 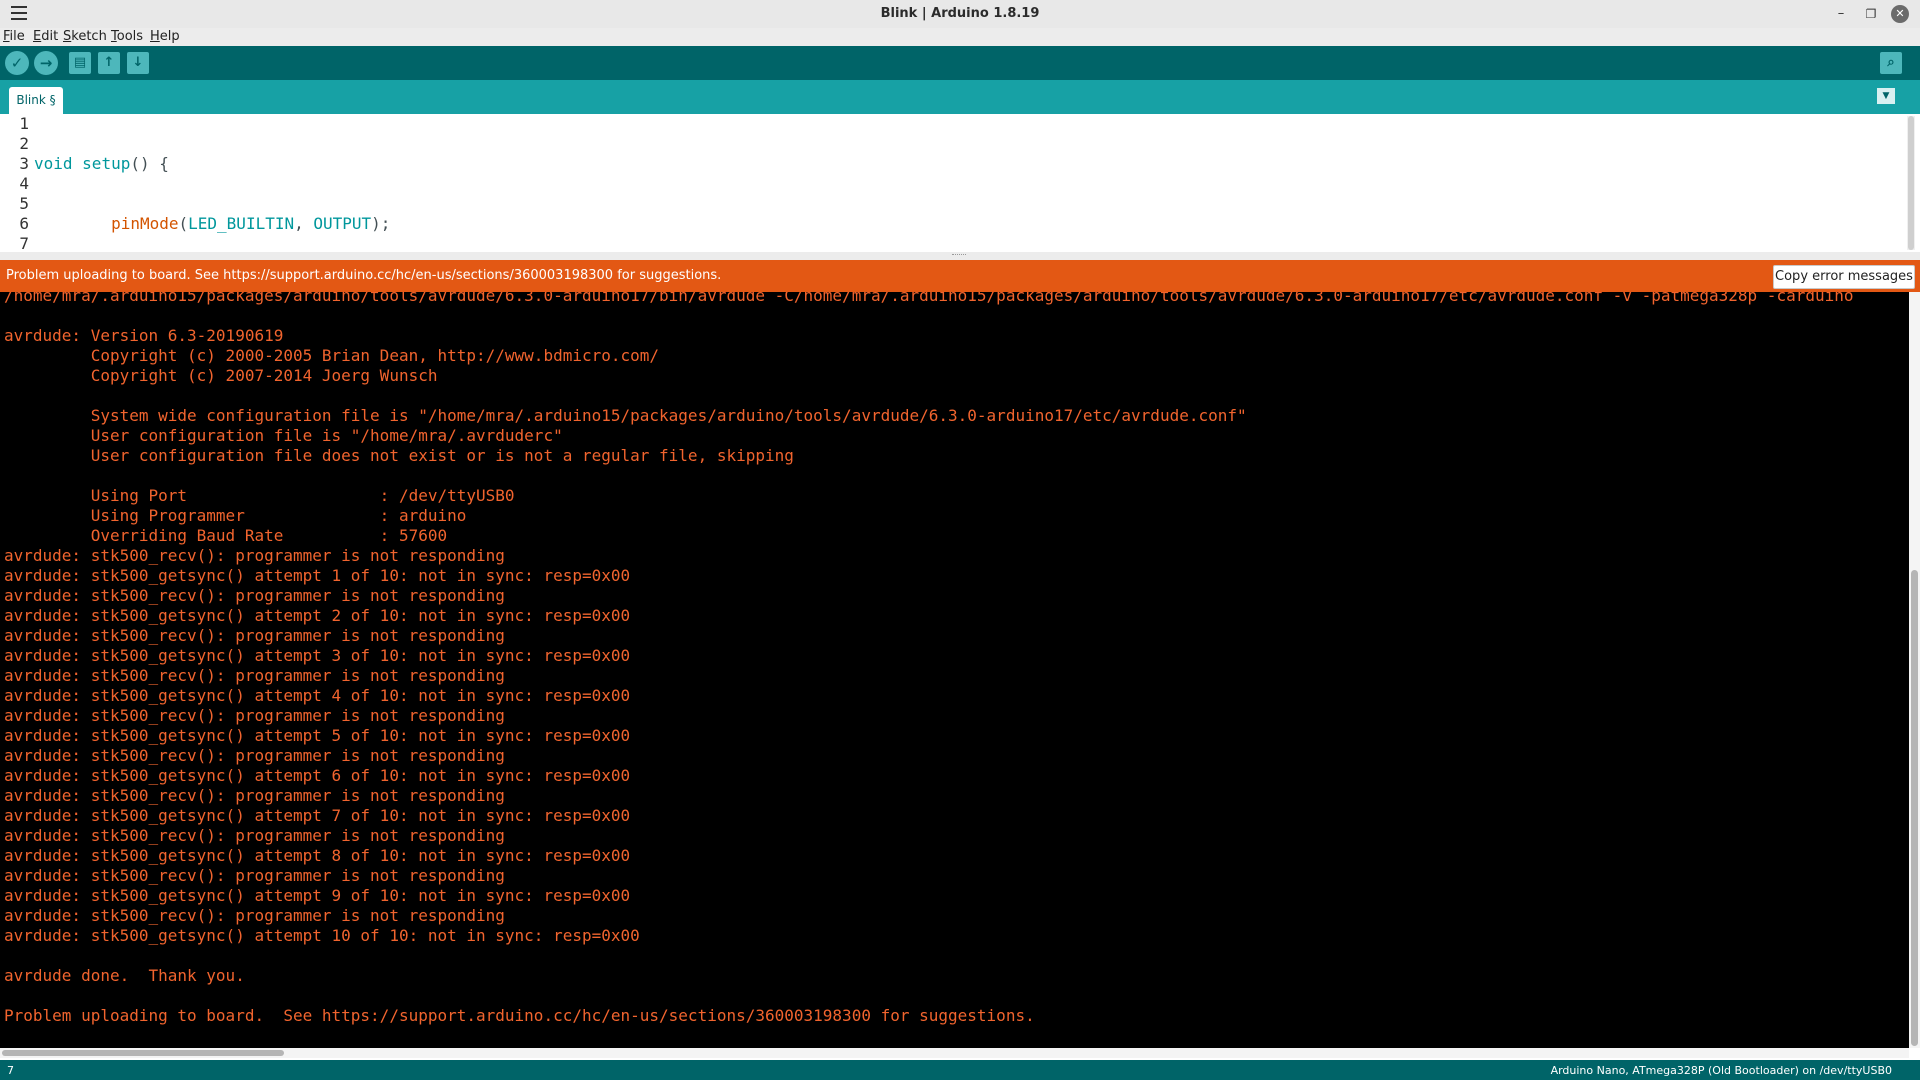 What do you see at coordinates (1871, 14) in the screenshot?
I see `maximize-button: ❐` at bounding box center [1871, 14].